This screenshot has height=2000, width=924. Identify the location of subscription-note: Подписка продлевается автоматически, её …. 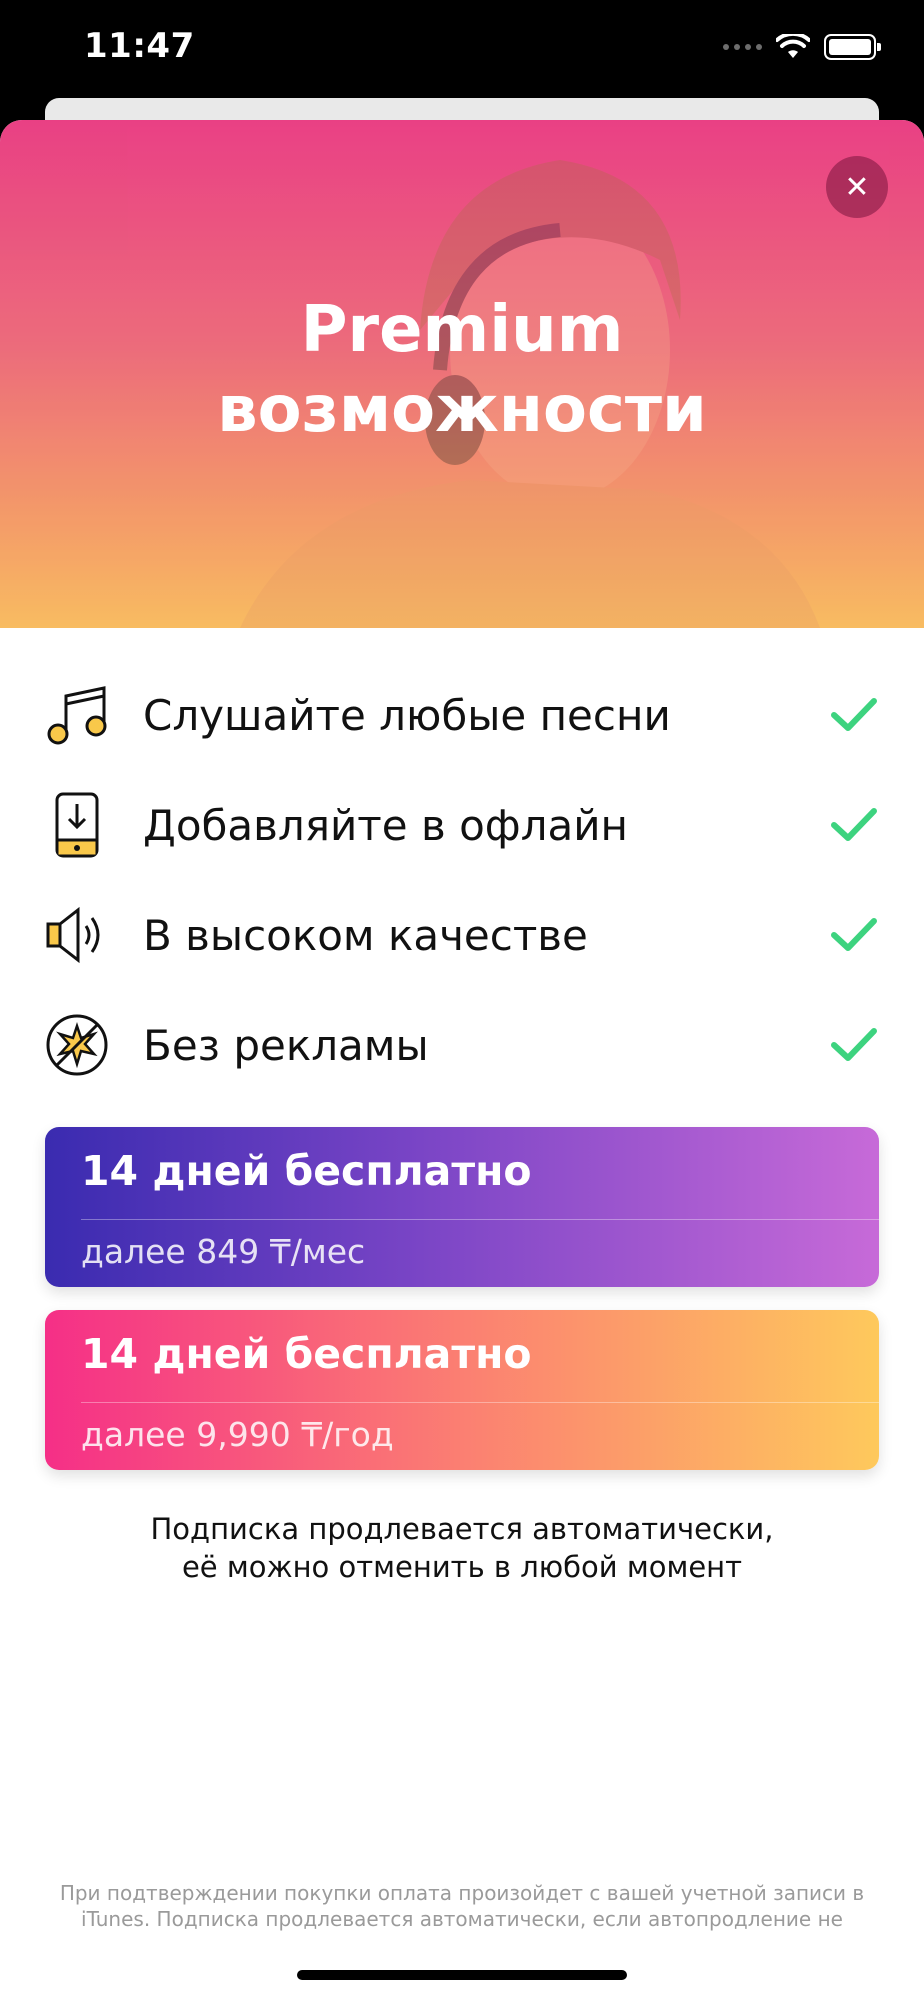
(462, 1548).